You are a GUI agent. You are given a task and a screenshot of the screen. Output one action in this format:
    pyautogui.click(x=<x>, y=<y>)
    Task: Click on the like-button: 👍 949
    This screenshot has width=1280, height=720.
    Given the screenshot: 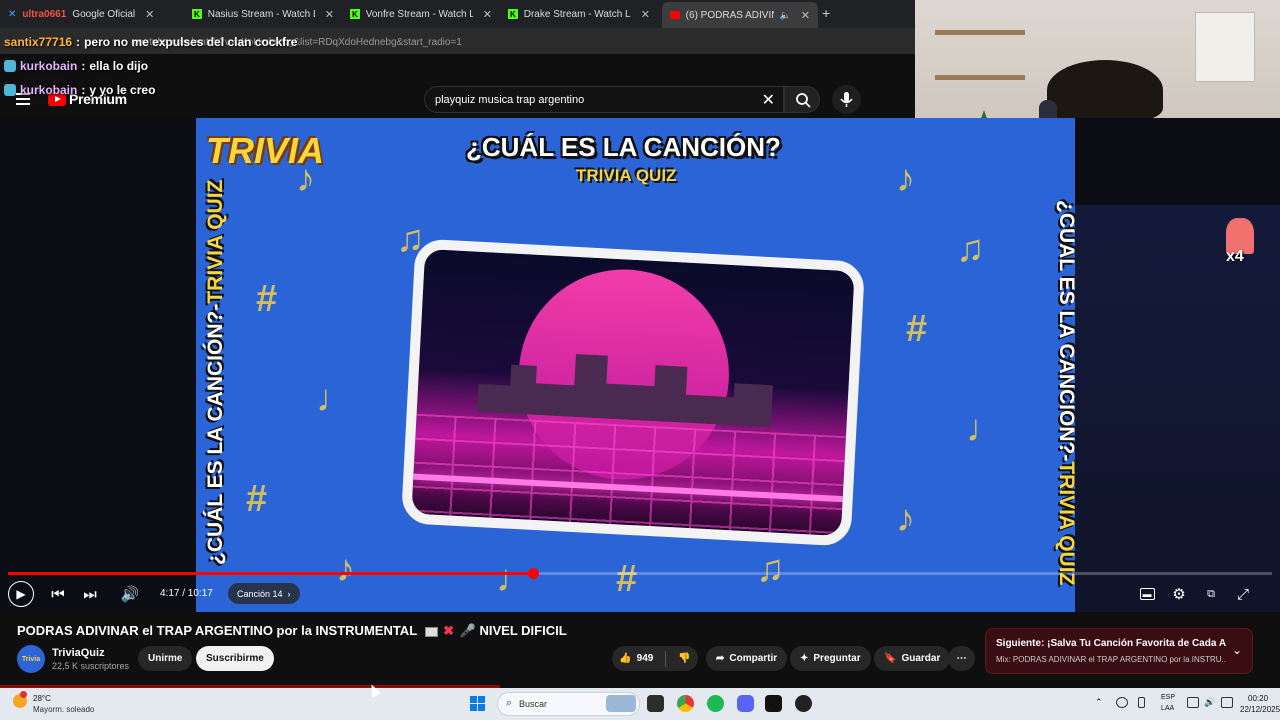 What is the action you would take?
    pyautogui.click(x=636, y=658)
    